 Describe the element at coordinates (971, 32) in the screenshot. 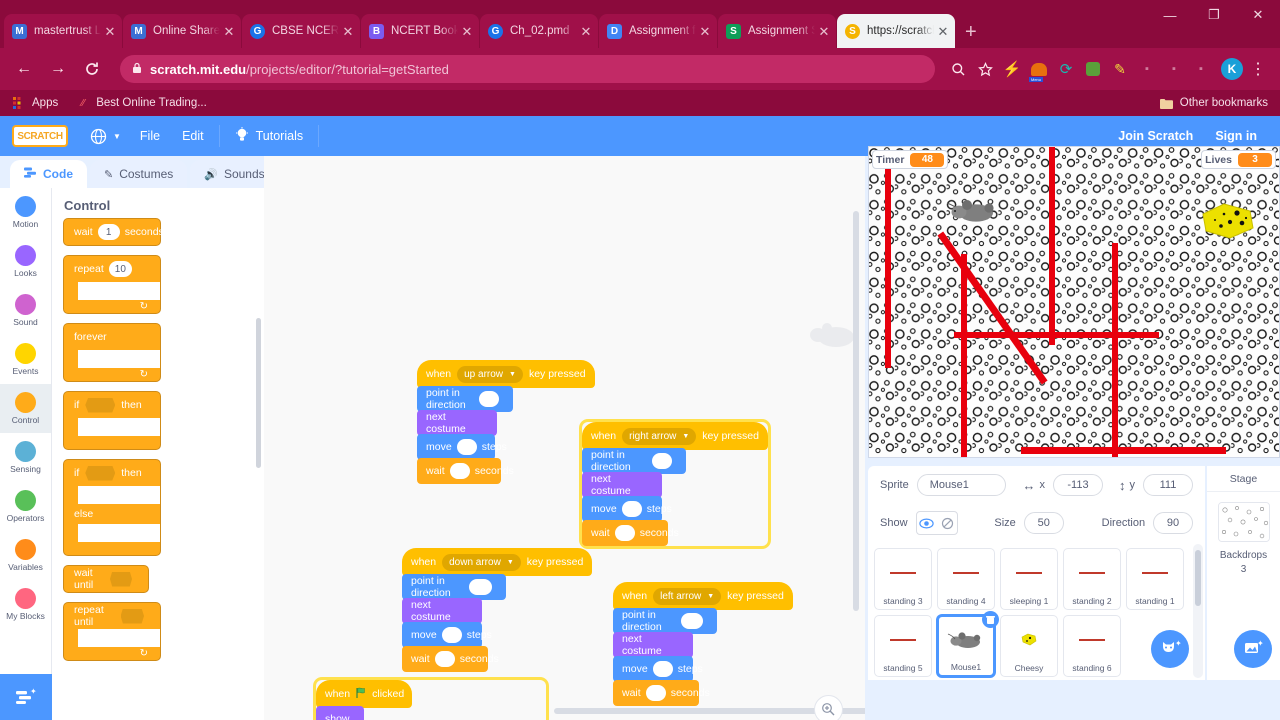

I see `new-tab-button: +` at that location.